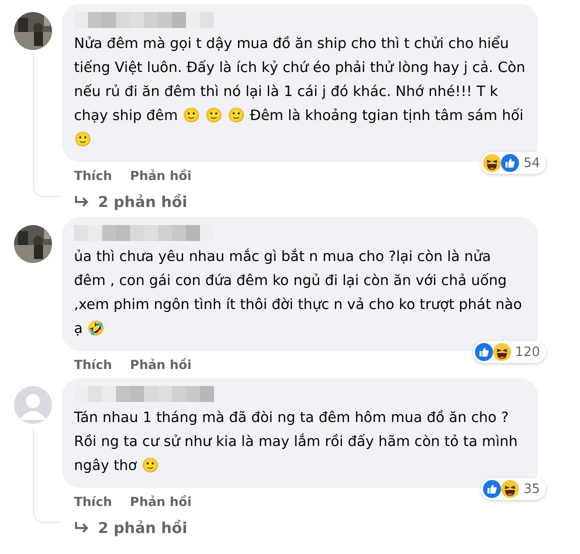  Describe the element at coordinates (527, 352) in the screenshot. I see `reaction-count: 120` at that location.